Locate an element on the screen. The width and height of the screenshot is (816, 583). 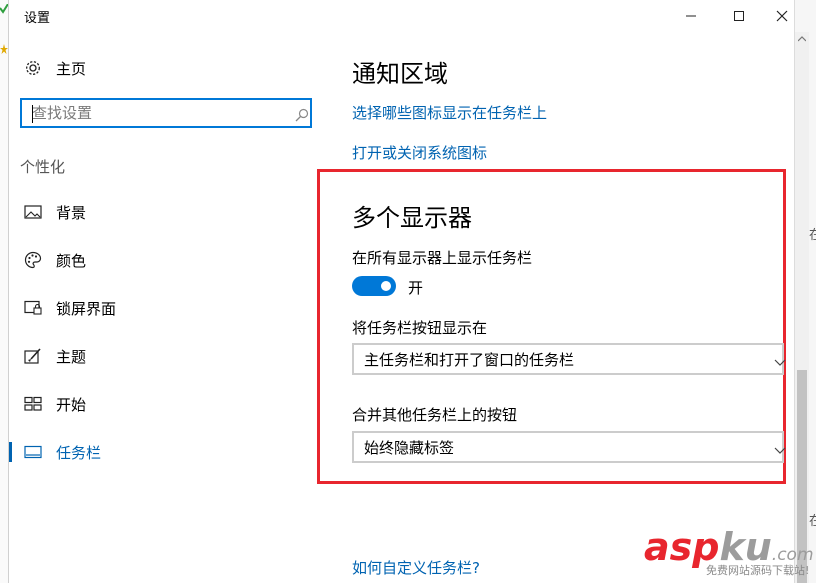
show-taskbar-all-displays-toggle is located at coordinates (374, 286).